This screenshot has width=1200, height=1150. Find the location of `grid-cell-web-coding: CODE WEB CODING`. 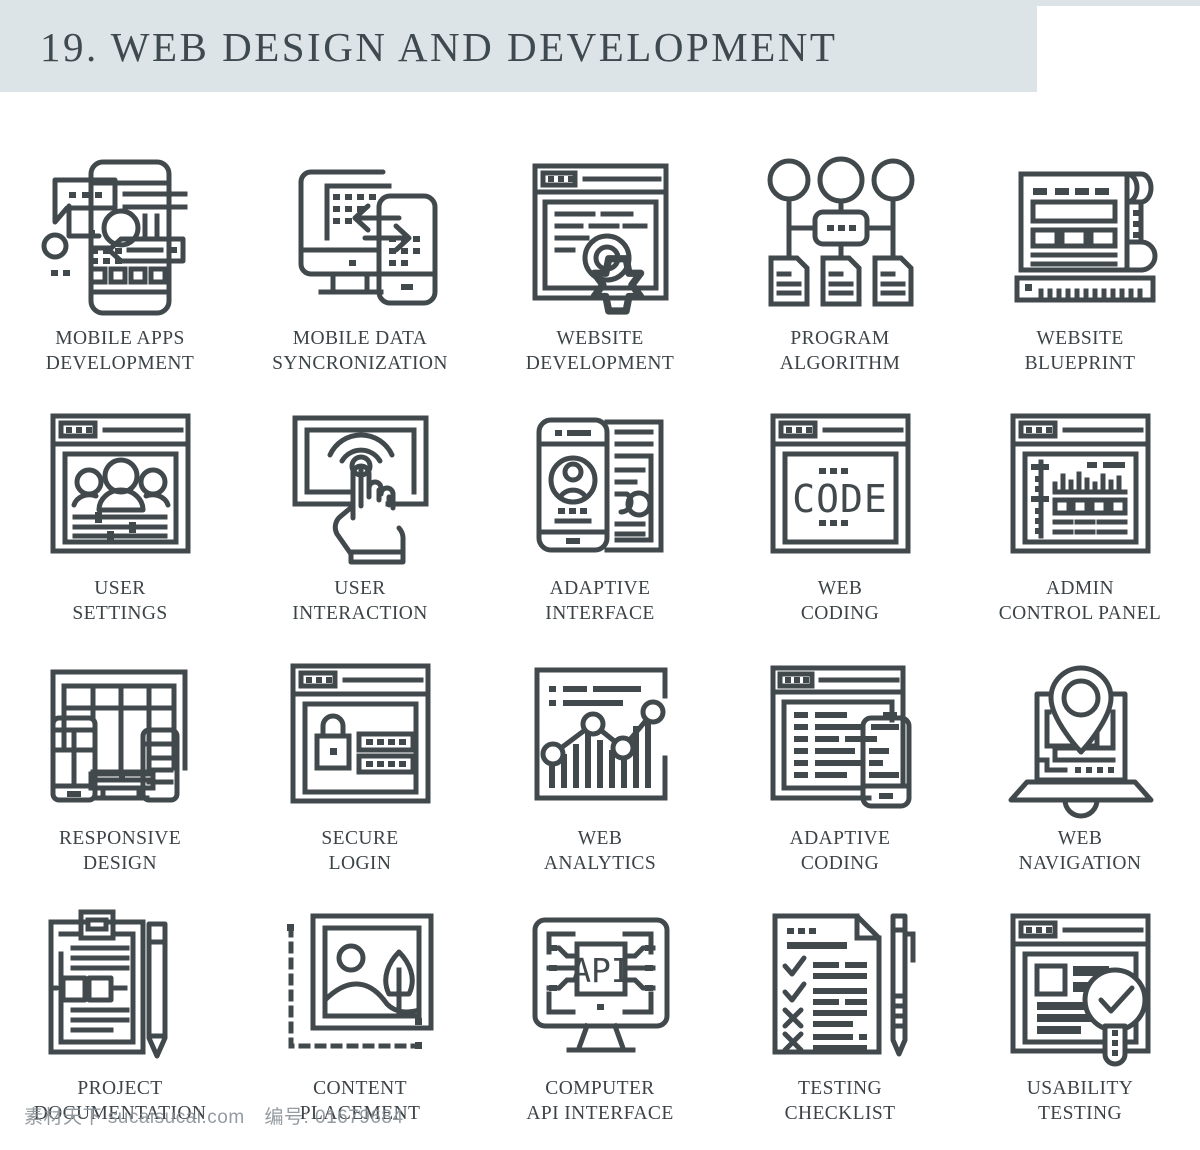

grid-cell-web-coding: CODE WEB CODING is located at coordinates (840, 525).